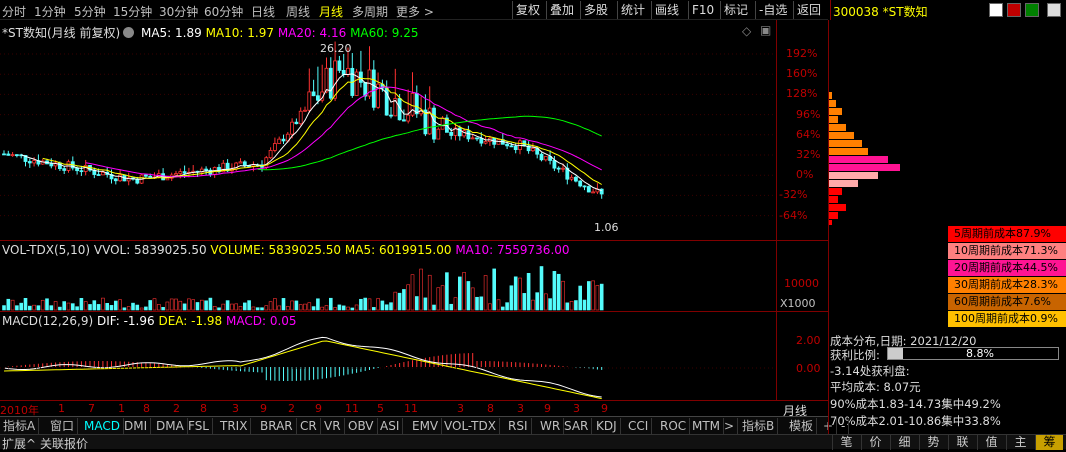 This screenshot has width=1066, height=452. Describe the element at coordinates (102, 426) in the screenshot. I see `indicator-tab: MACD` at that location.